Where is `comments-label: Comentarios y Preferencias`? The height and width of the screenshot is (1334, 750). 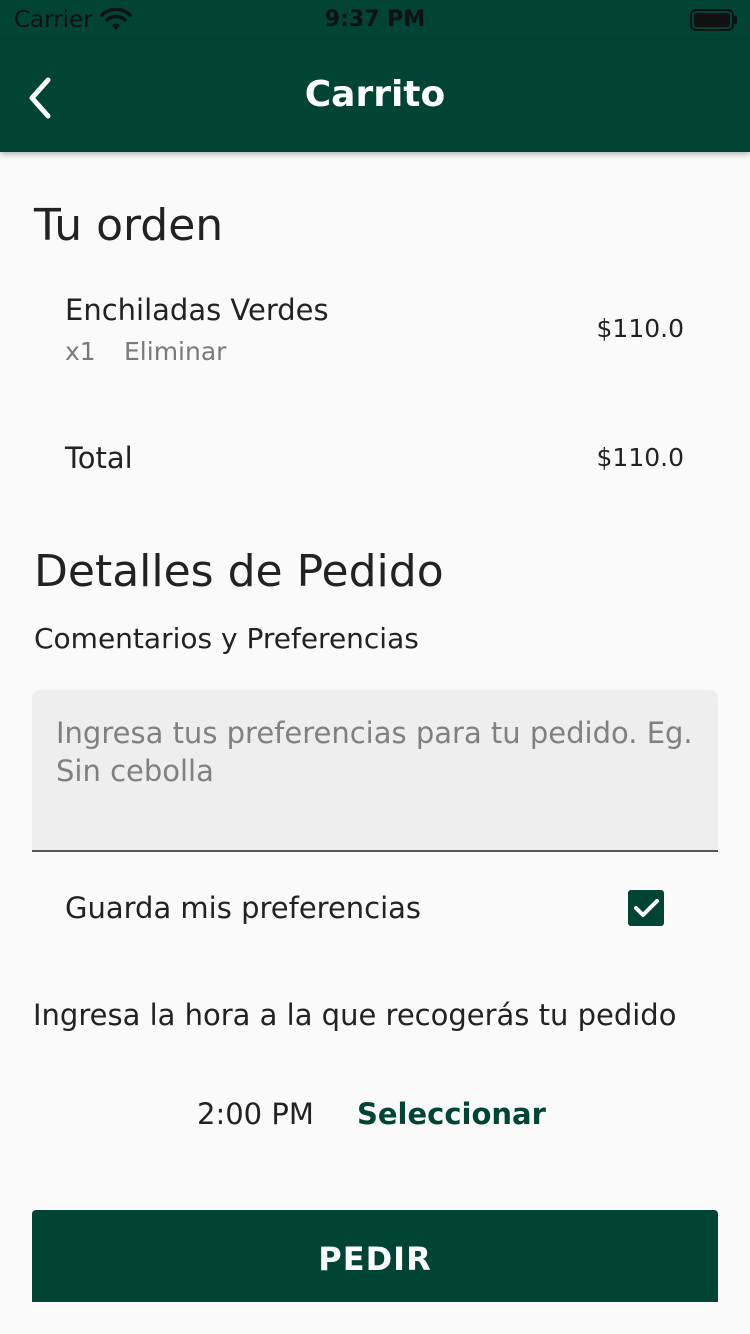 comments-label: Comentarios y Preferencias is located at coordinates (226, 638).